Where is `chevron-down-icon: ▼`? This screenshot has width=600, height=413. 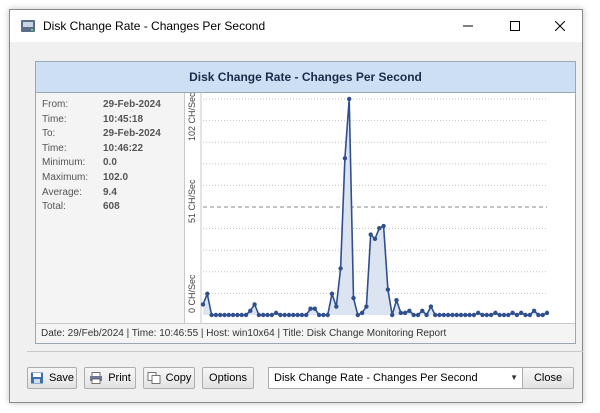
chevron-down-icon: ▼ is located at coordinates (514, 377).